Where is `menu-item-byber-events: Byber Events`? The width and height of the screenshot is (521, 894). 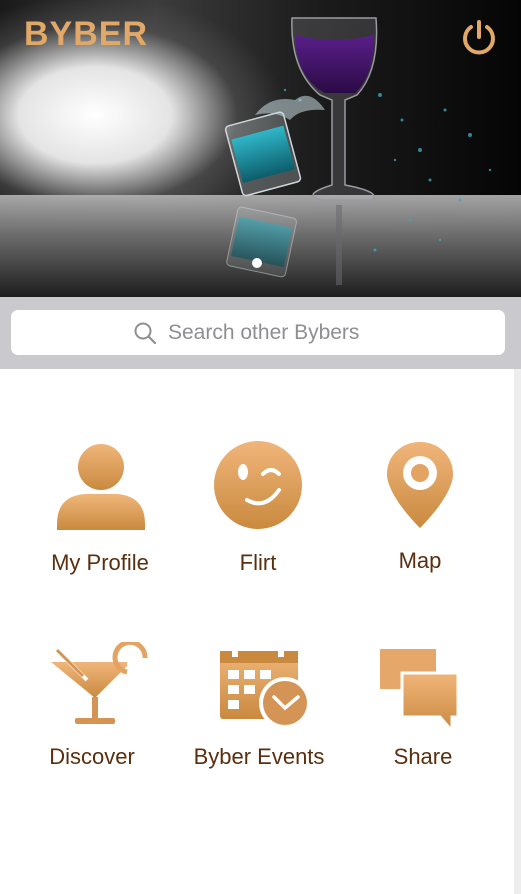
menu-item-byber-events: Byber Events is located at coordinates (259, 710).